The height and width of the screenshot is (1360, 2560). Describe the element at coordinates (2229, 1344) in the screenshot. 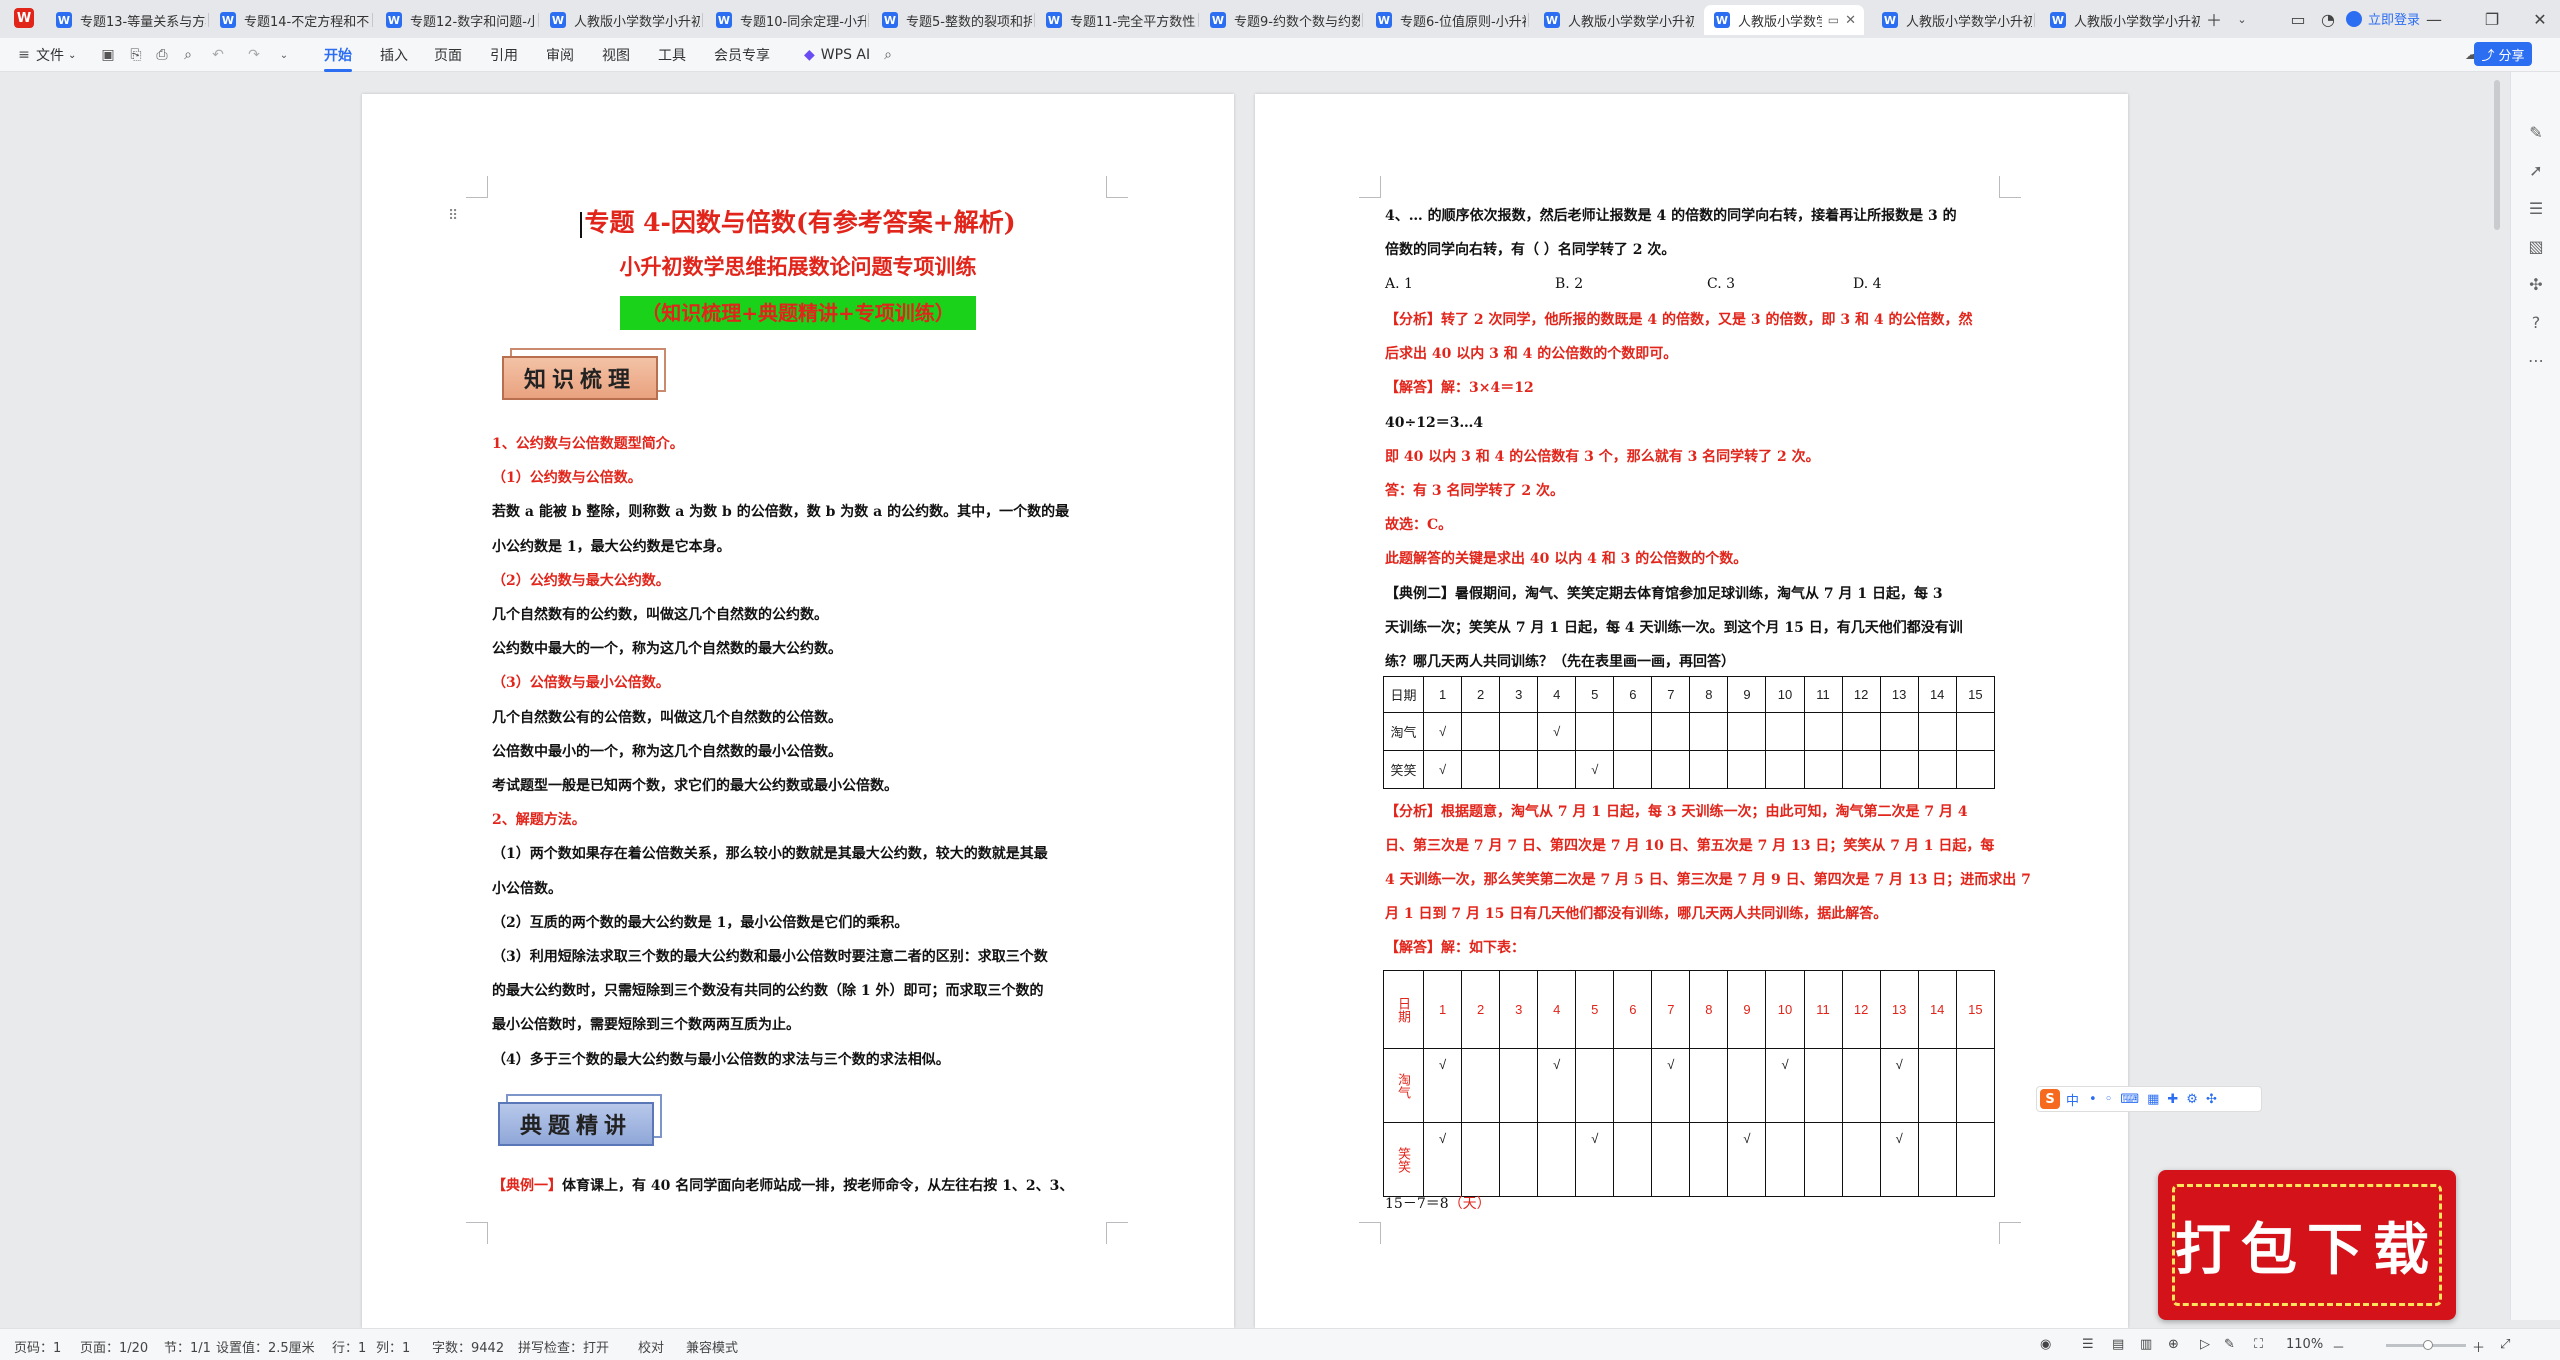

I see `text-edit-icon: ✎` at that location.